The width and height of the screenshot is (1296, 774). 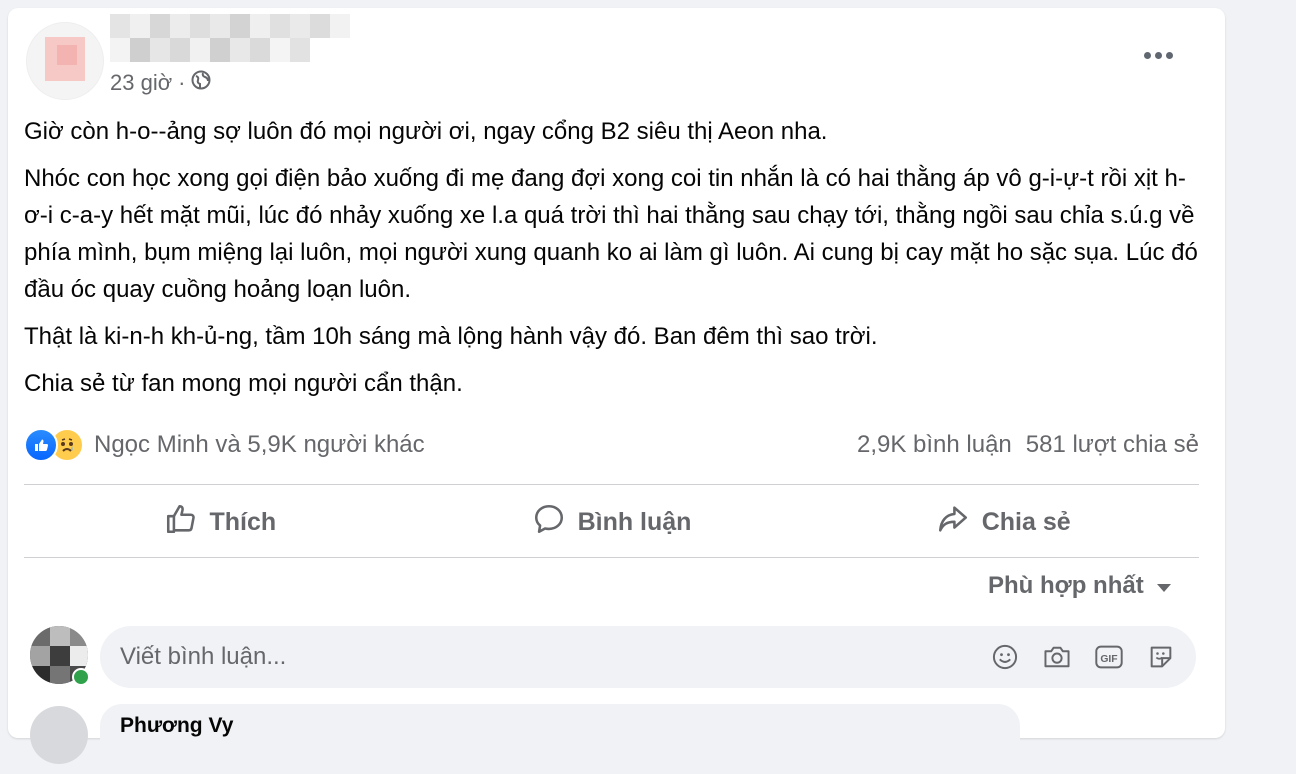 I want to click on like-reaction-icon, so click(x=41, y=445).